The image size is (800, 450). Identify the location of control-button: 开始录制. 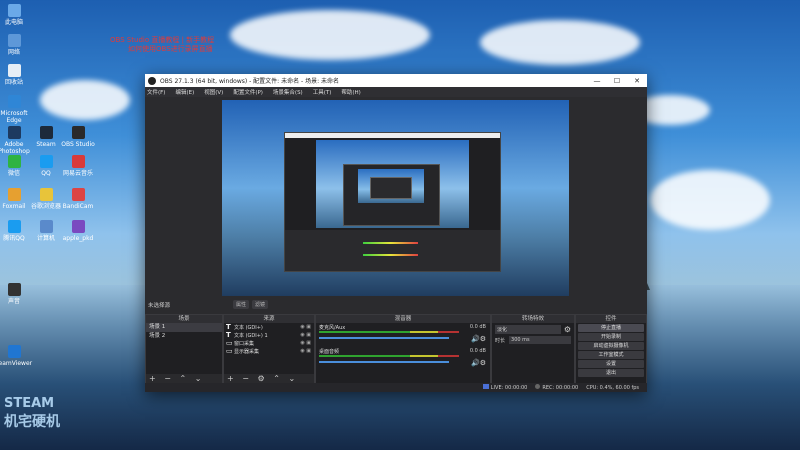
(611, 337).